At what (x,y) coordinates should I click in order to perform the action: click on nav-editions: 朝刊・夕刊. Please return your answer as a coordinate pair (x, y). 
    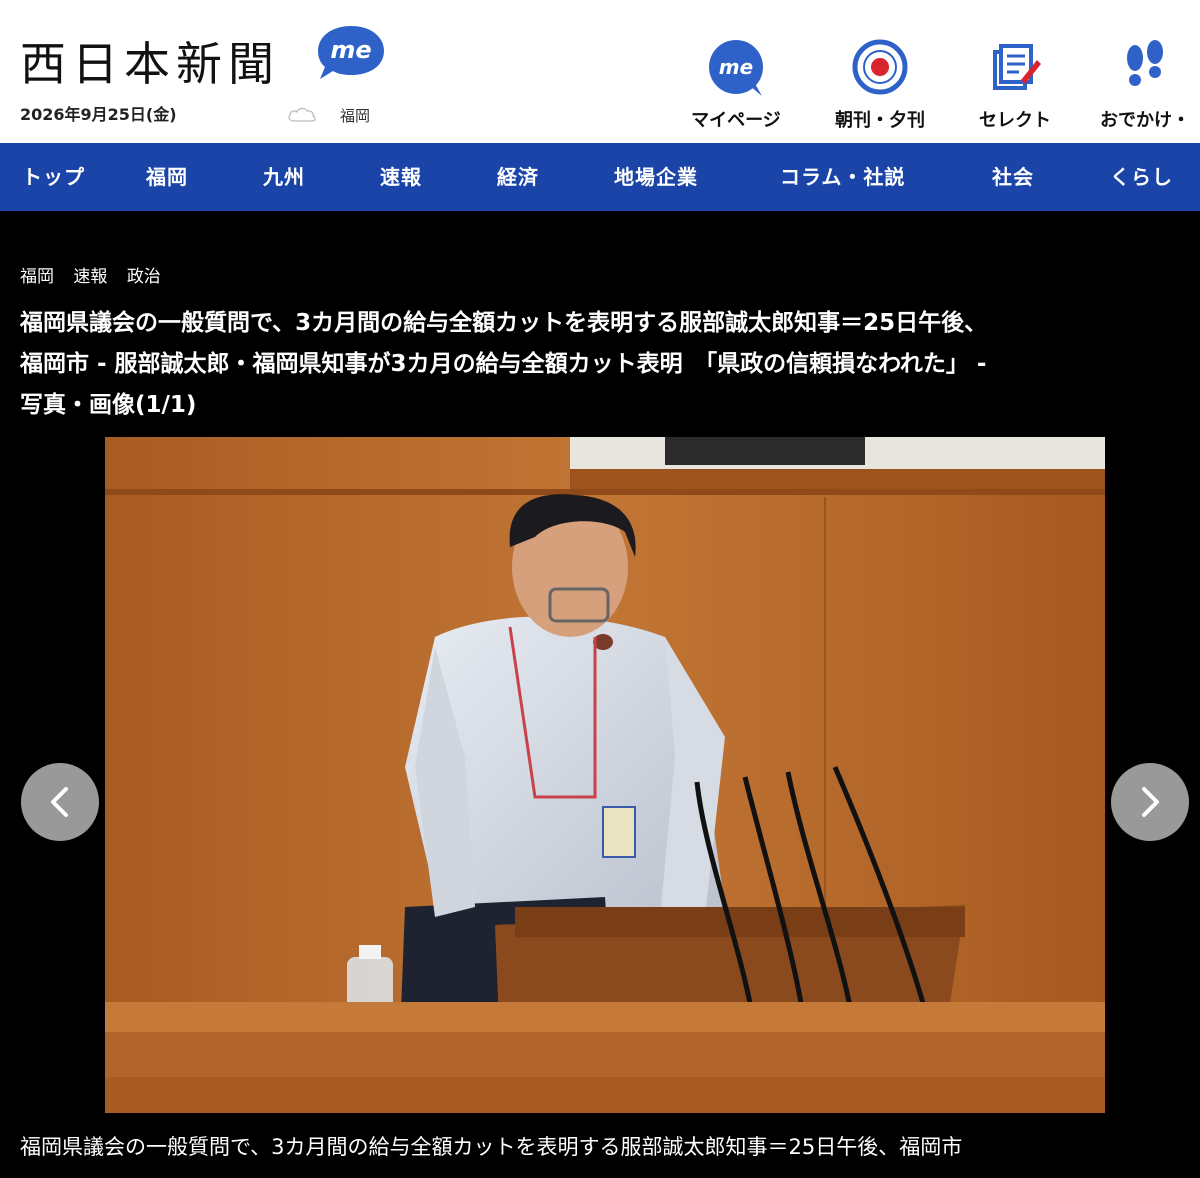
    Looking at the image, I should click on (880, 88).